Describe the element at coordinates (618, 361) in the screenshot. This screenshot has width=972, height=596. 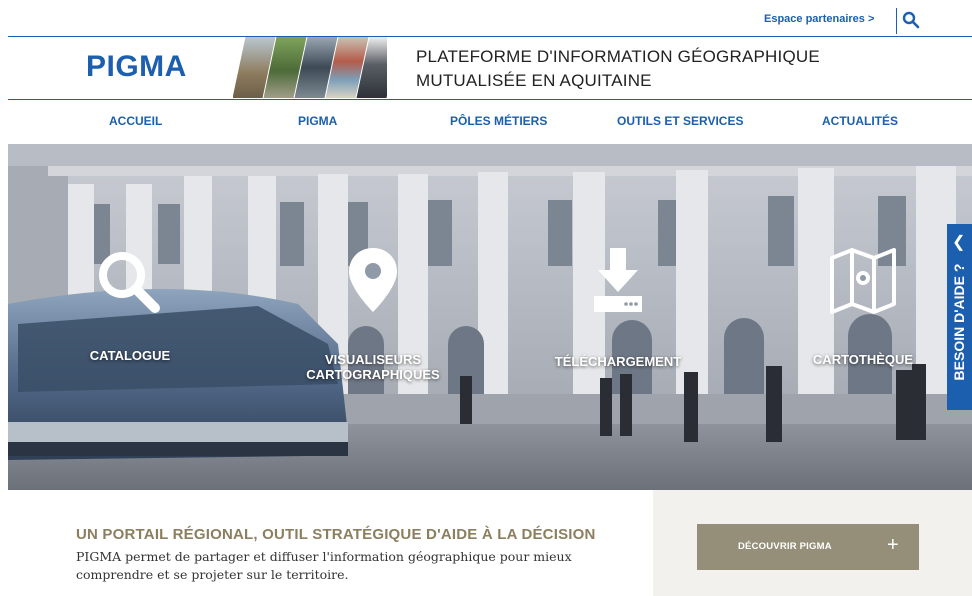
I see `service-telechargement-label: TÉLÉCHARGEMENT` at that location.